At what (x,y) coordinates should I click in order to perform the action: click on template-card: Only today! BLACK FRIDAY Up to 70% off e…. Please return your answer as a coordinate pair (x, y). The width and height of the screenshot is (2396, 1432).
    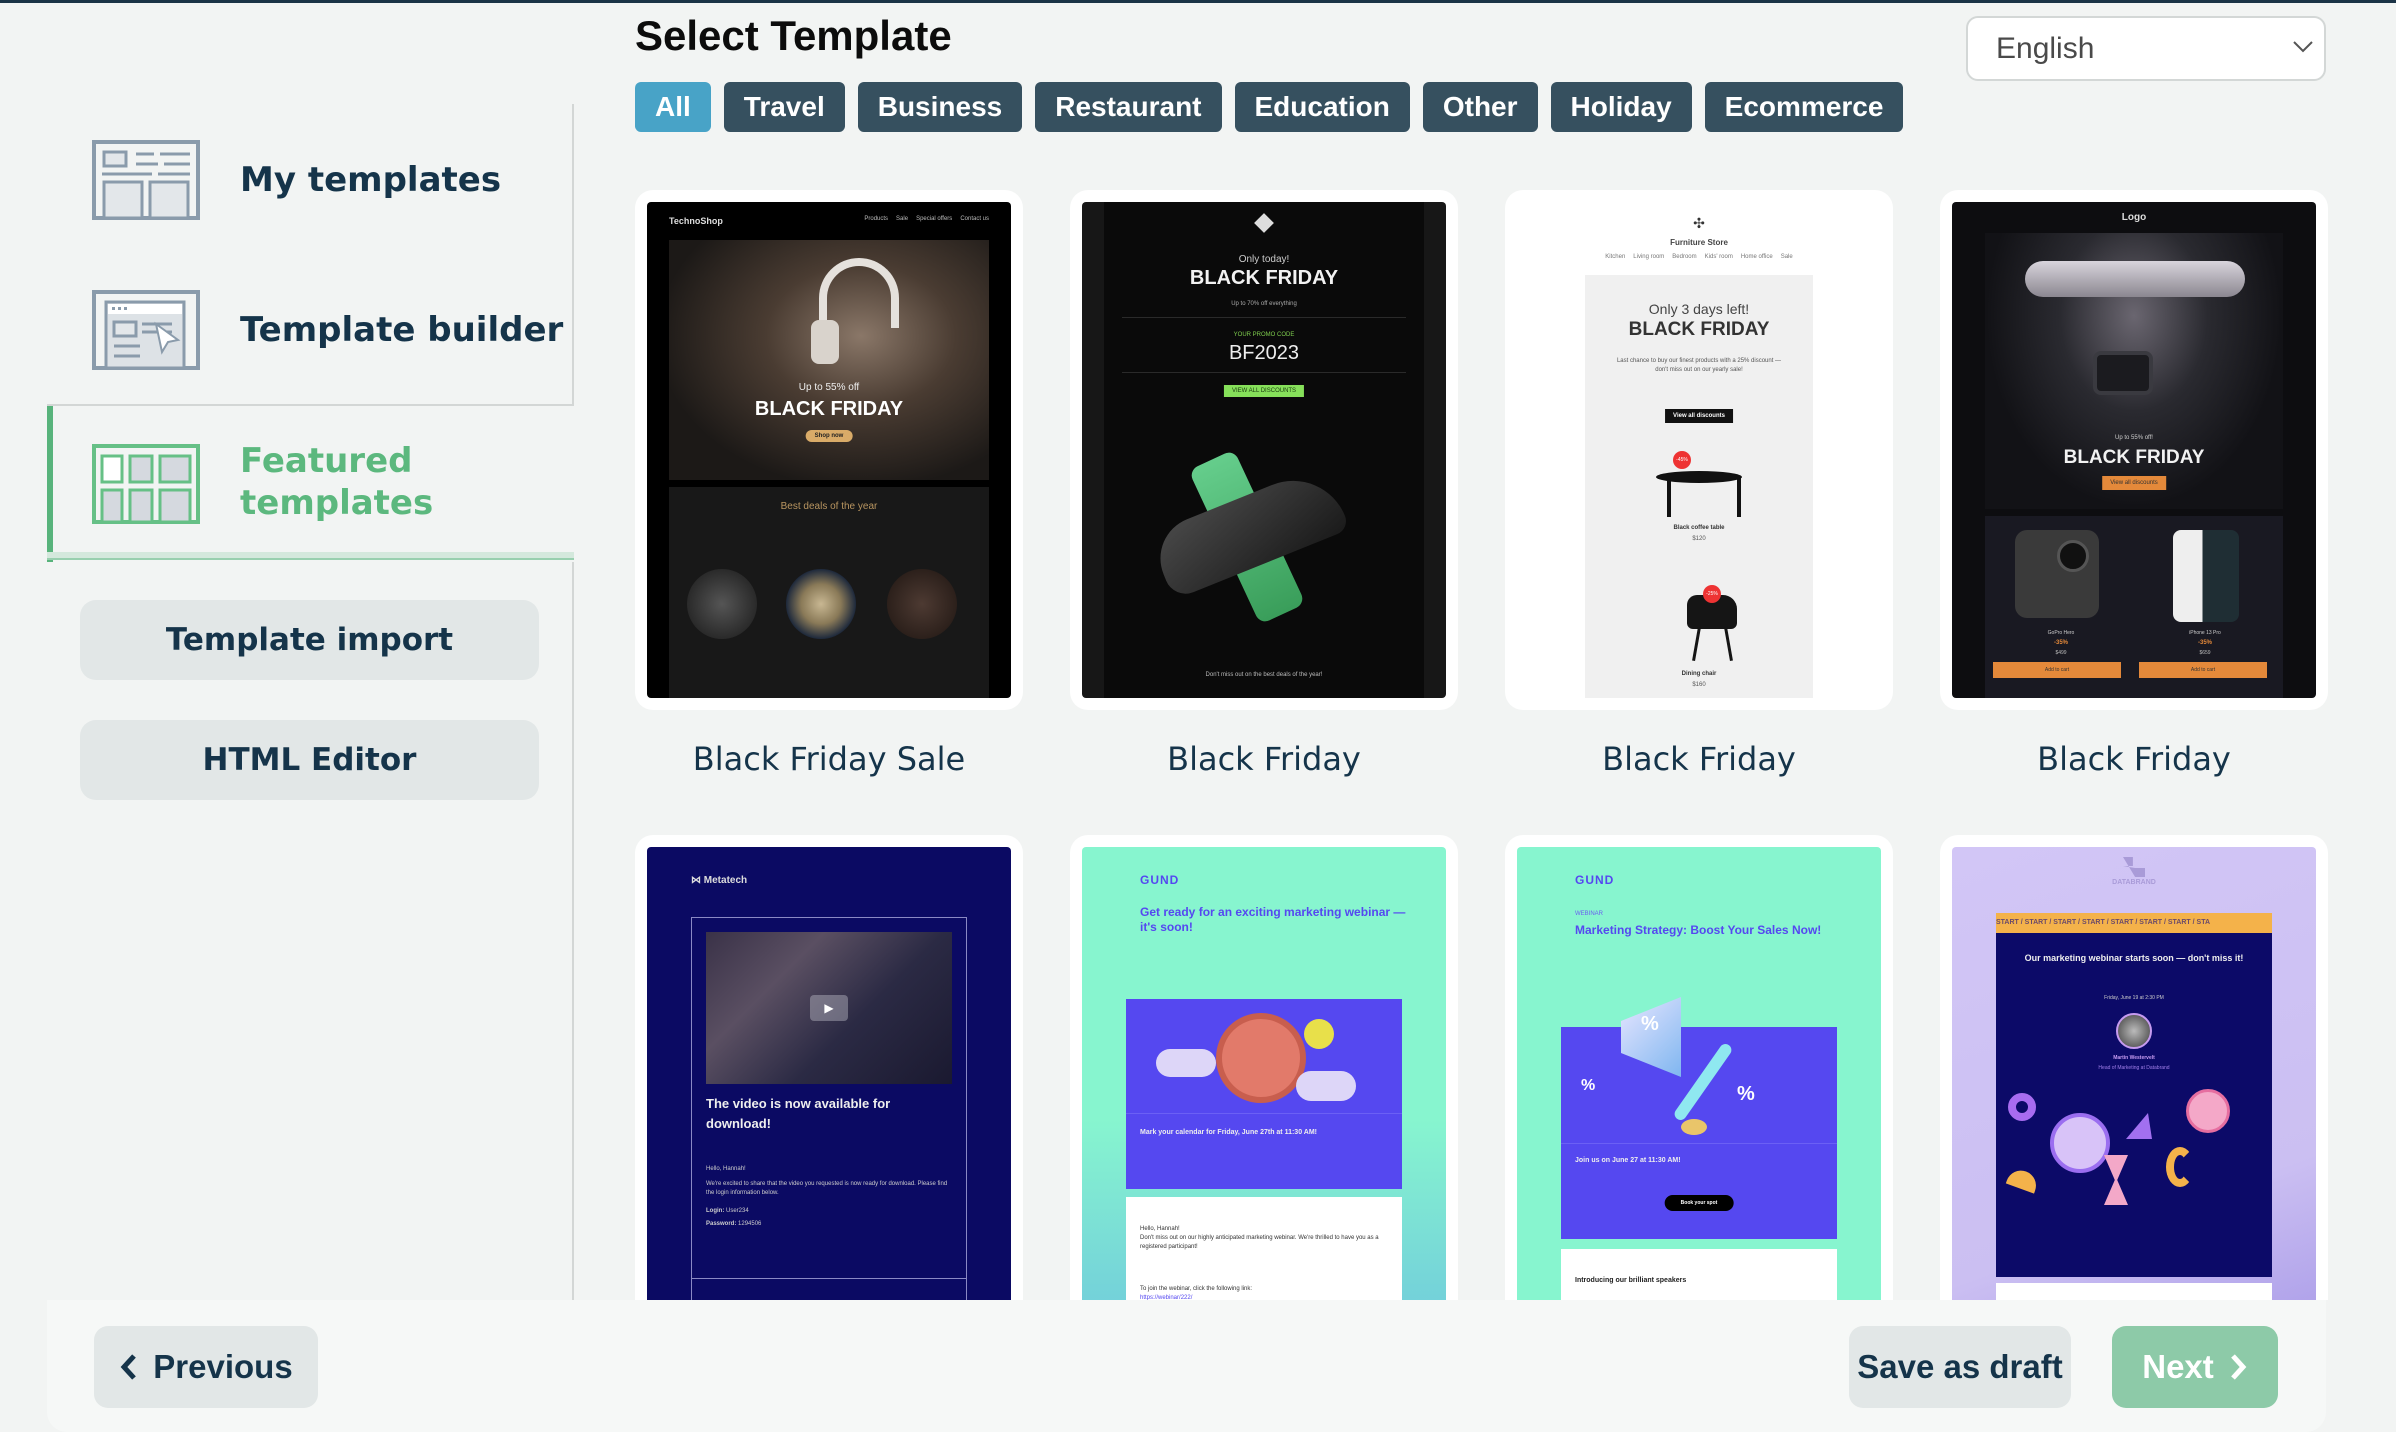
    Looking at the image, I should click on (1264, 484).